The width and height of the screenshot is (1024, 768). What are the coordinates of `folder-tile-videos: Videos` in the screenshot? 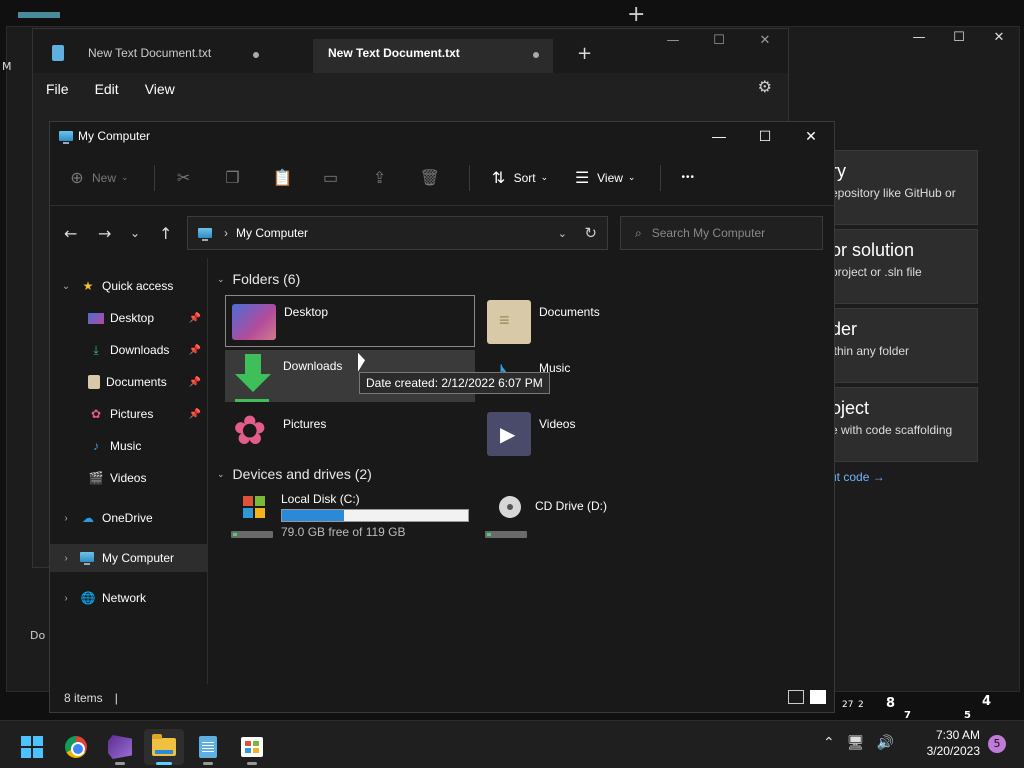 It's located at (606, 434).